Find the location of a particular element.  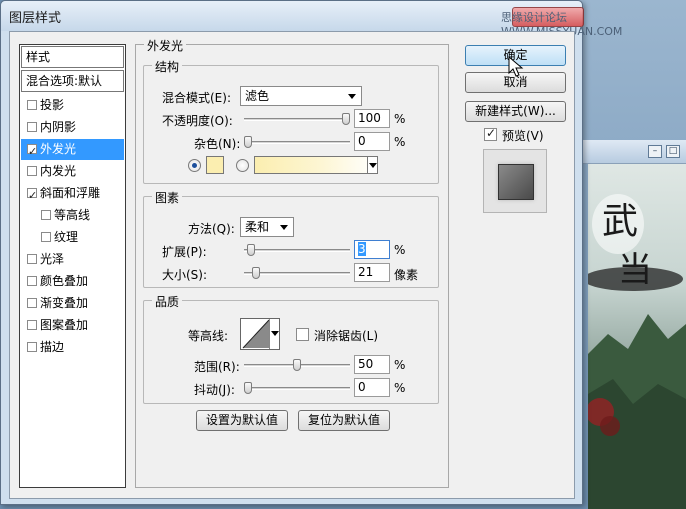

style-item-label: 内发光 is located at coordinates (58, 171).